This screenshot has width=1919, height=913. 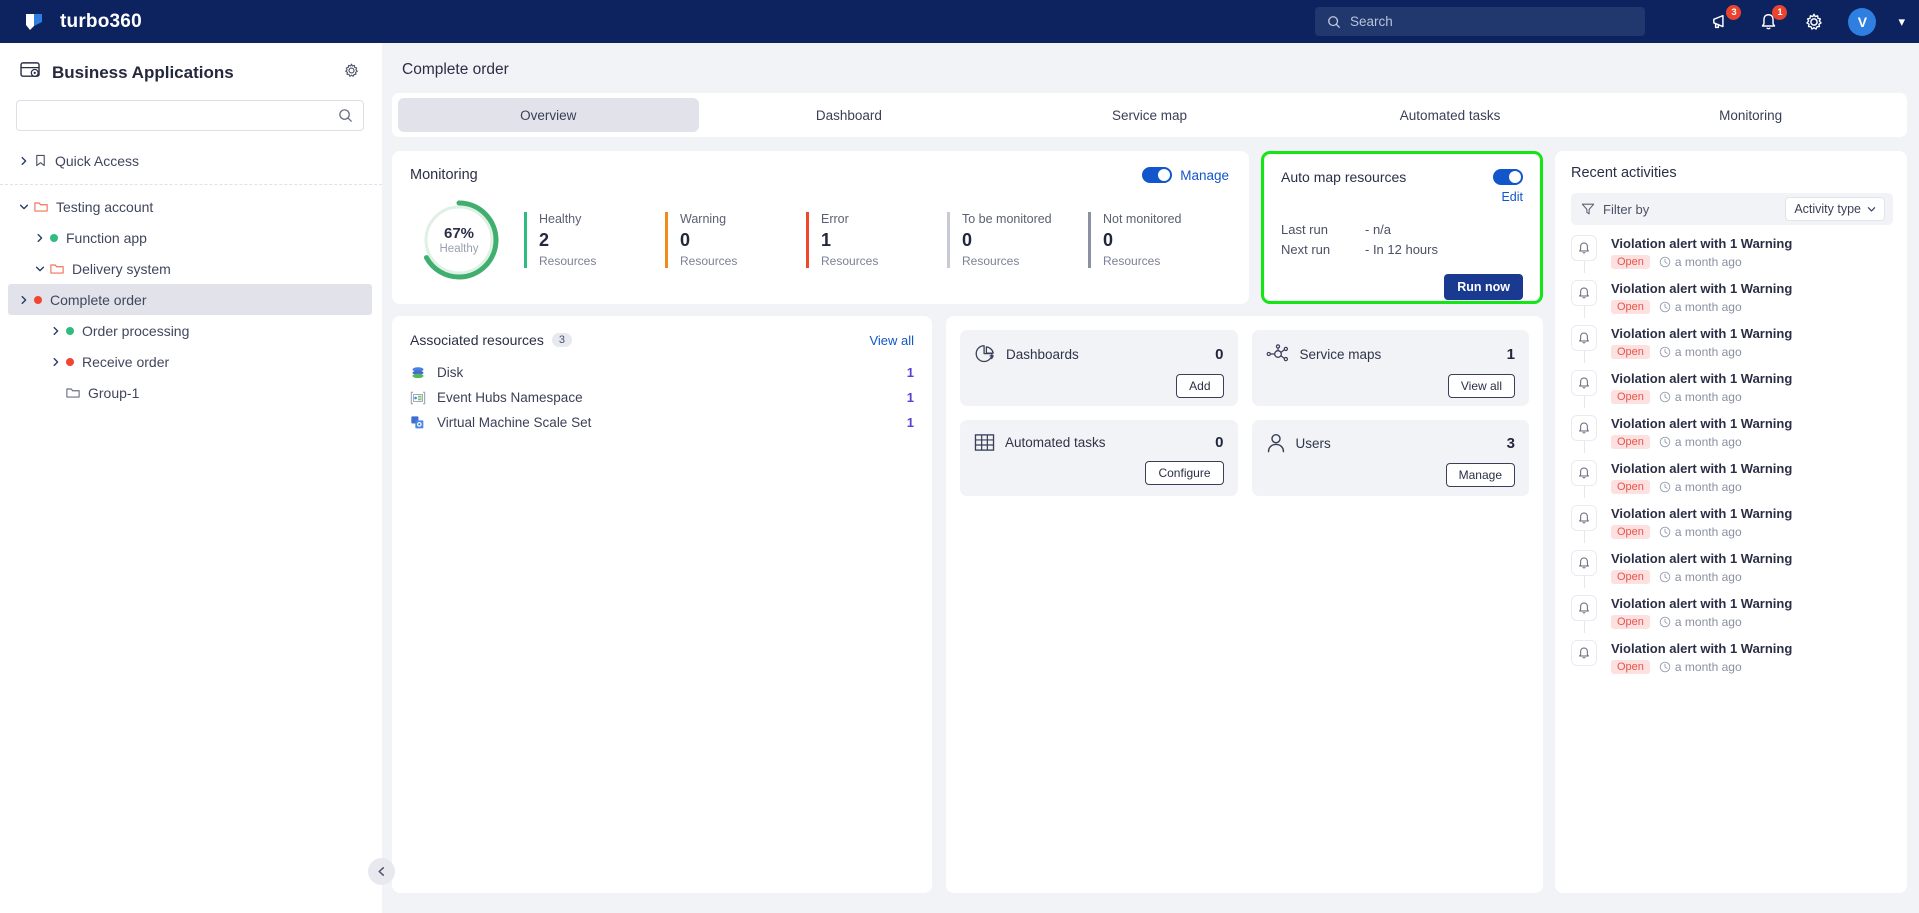 What do you see at coordinates (191, 268) in the screenshot?
I see `tree-item-delivery-system: Delivery system` at bounding box center [191, 268].